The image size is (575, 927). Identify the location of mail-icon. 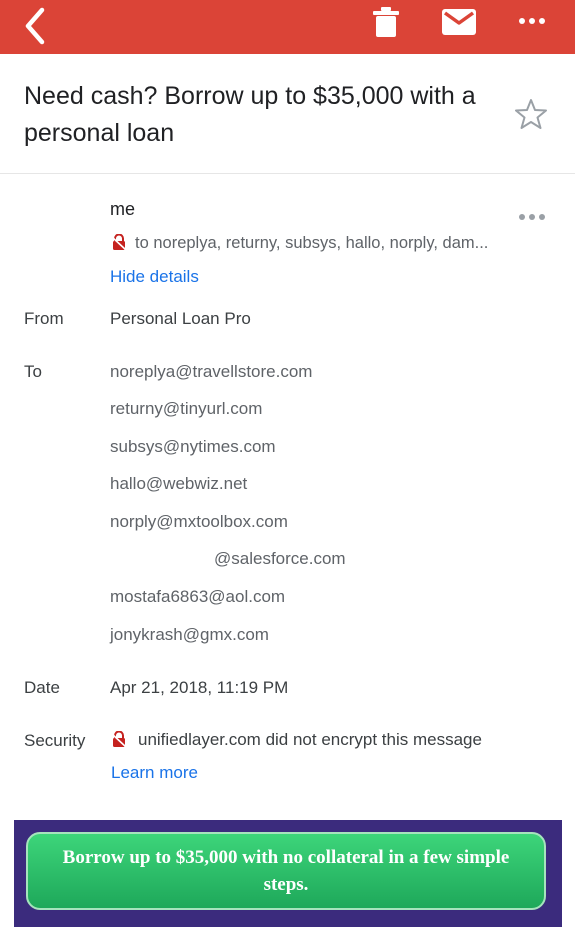
(459, 22).